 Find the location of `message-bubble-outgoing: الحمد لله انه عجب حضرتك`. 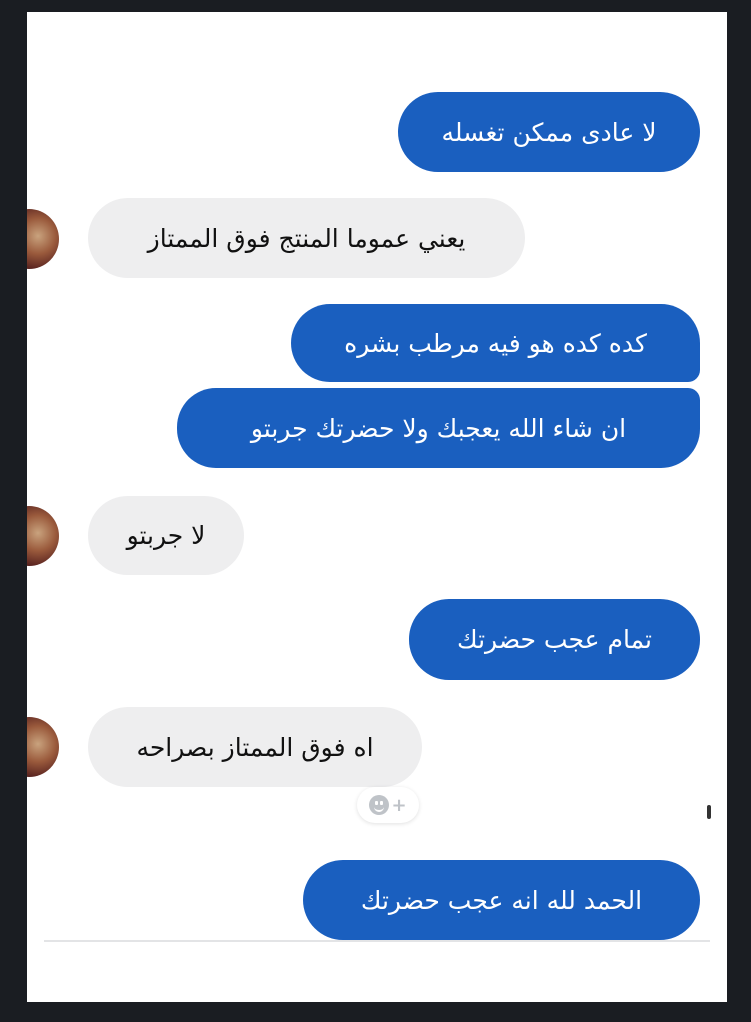

message-bubble-outgoing: الحمد لله انه عجب حضرتك is located at coordinates (501, 900).